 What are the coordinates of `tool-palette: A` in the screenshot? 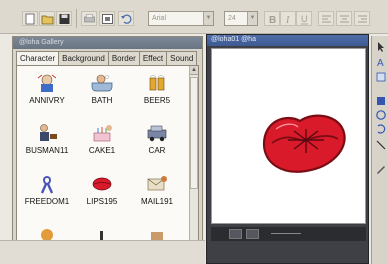 It's located at (379, 150).